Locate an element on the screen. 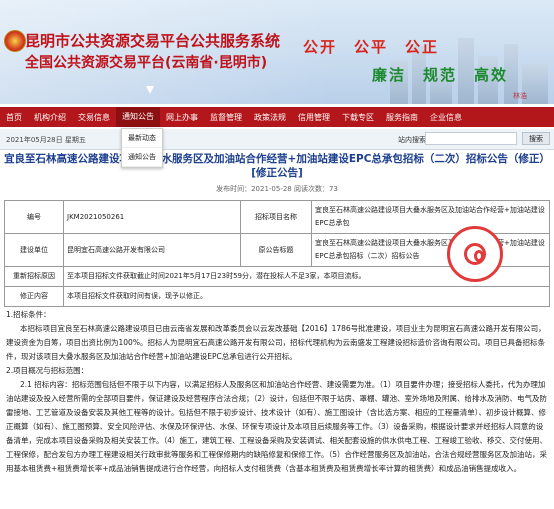 This screenshot has height=509, width=554. number-value: JKM2021050261 is located at coordinates (152, 217).